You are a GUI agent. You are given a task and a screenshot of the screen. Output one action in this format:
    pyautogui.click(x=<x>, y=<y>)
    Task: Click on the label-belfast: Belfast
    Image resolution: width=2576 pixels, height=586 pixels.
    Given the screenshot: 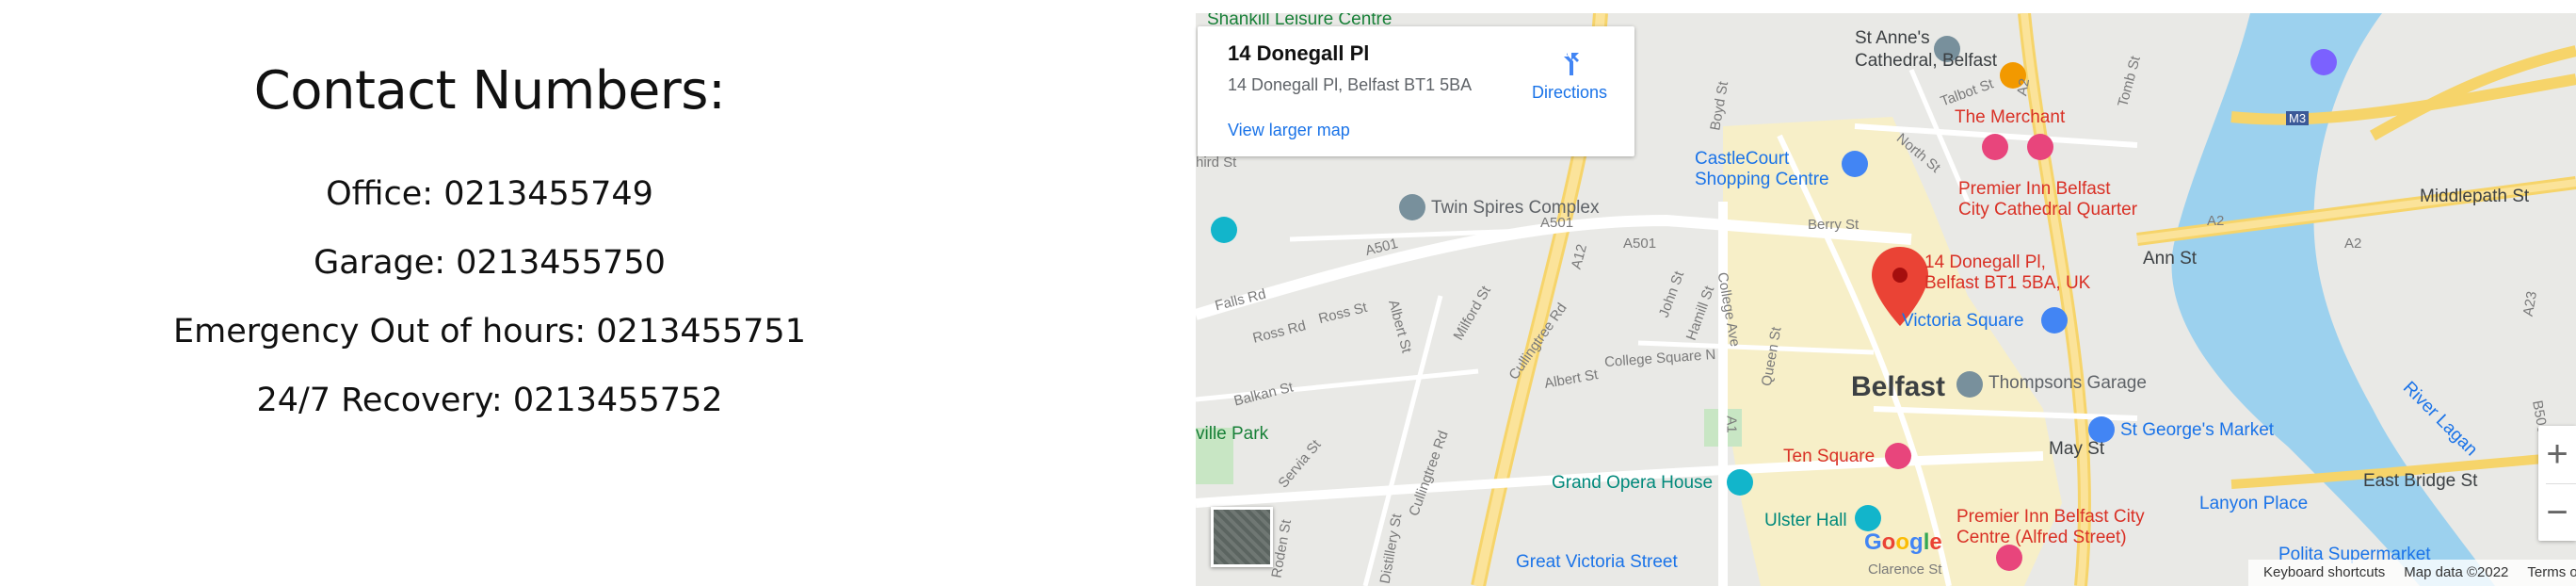 What is the action you would take?
    pyautogui.click(x=1898, y=386)
    